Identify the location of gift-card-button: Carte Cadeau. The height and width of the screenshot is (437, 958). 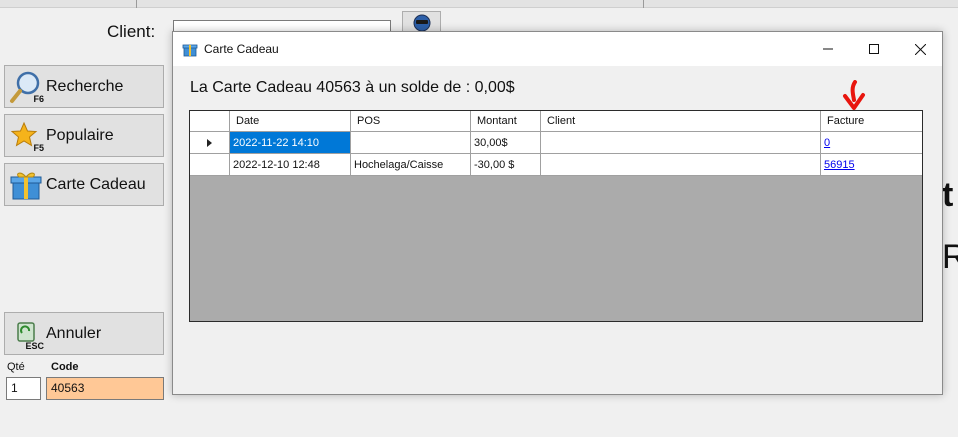
(84, 184).